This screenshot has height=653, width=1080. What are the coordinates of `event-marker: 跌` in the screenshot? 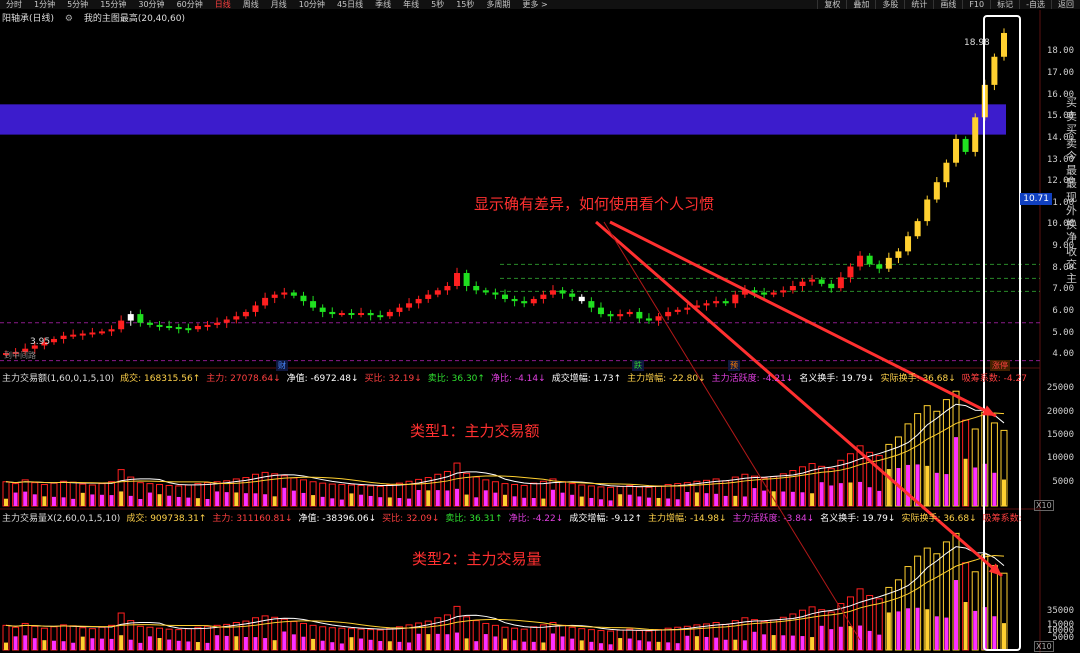 It's located at (638, 365).